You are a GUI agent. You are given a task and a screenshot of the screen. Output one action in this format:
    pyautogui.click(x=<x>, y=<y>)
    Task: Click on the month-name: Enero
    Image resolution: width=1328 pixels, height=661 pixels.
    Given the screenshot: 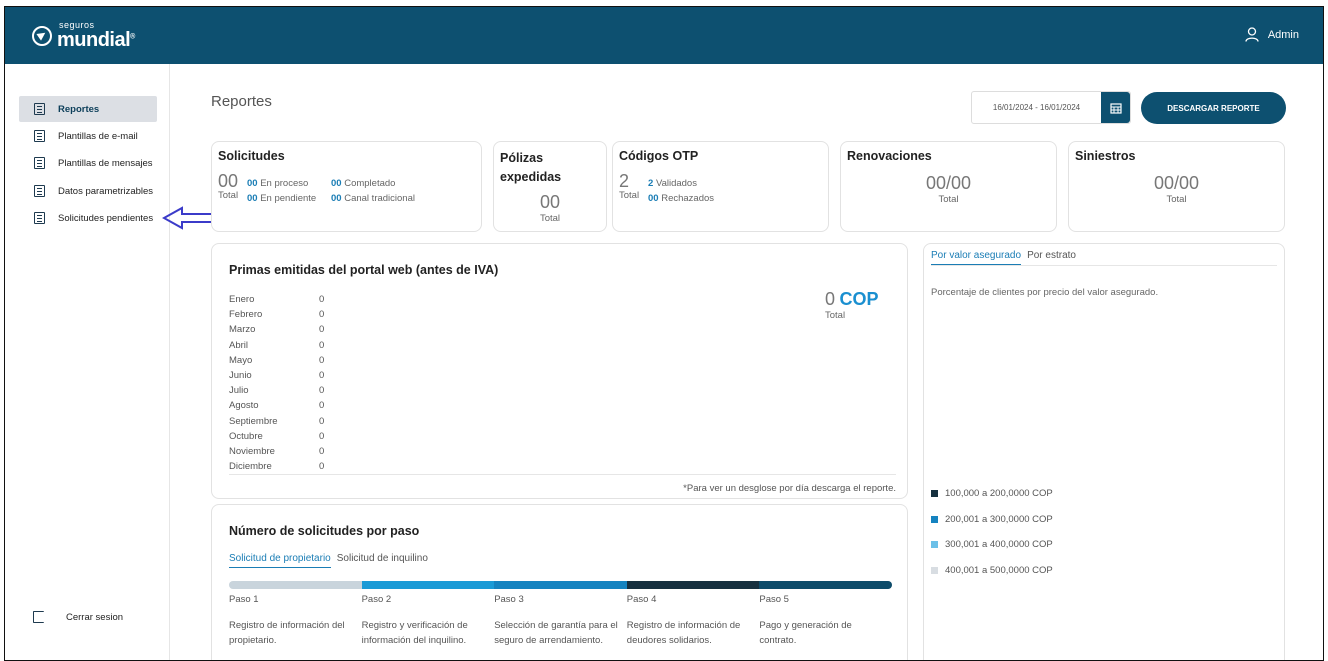 What is the action you would take?
    pyautogui.click(x=242, y=299)
    